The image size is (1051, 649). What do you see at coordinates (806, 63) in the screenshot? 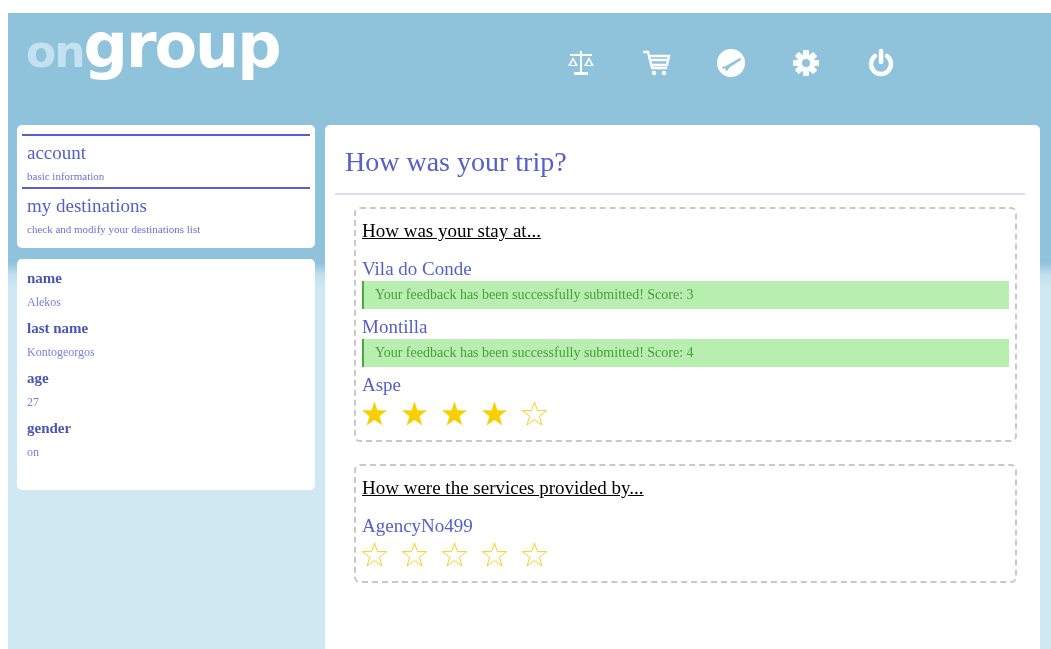
I see `settings-icon` at bounding box center [806, 63].